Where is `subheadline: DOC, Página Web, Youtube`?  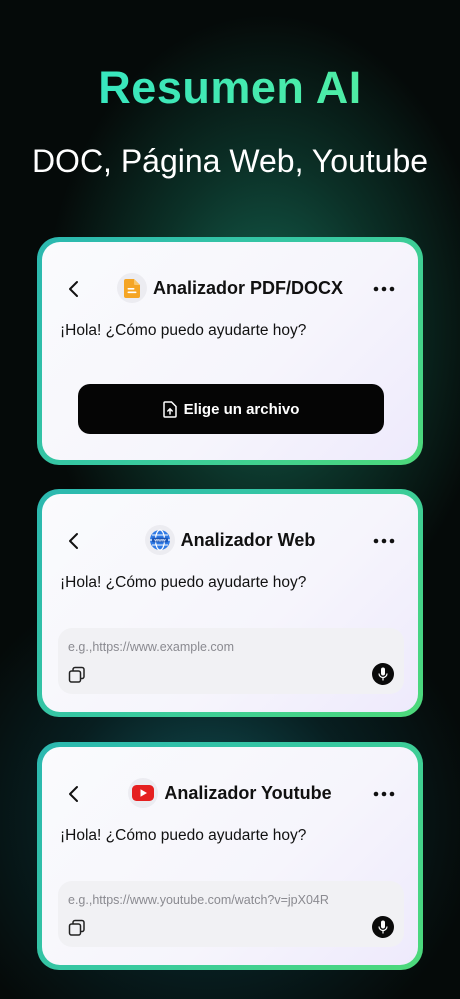 subheadline: DOC, Página Web, Youtube is located at coordinates (230, 161).